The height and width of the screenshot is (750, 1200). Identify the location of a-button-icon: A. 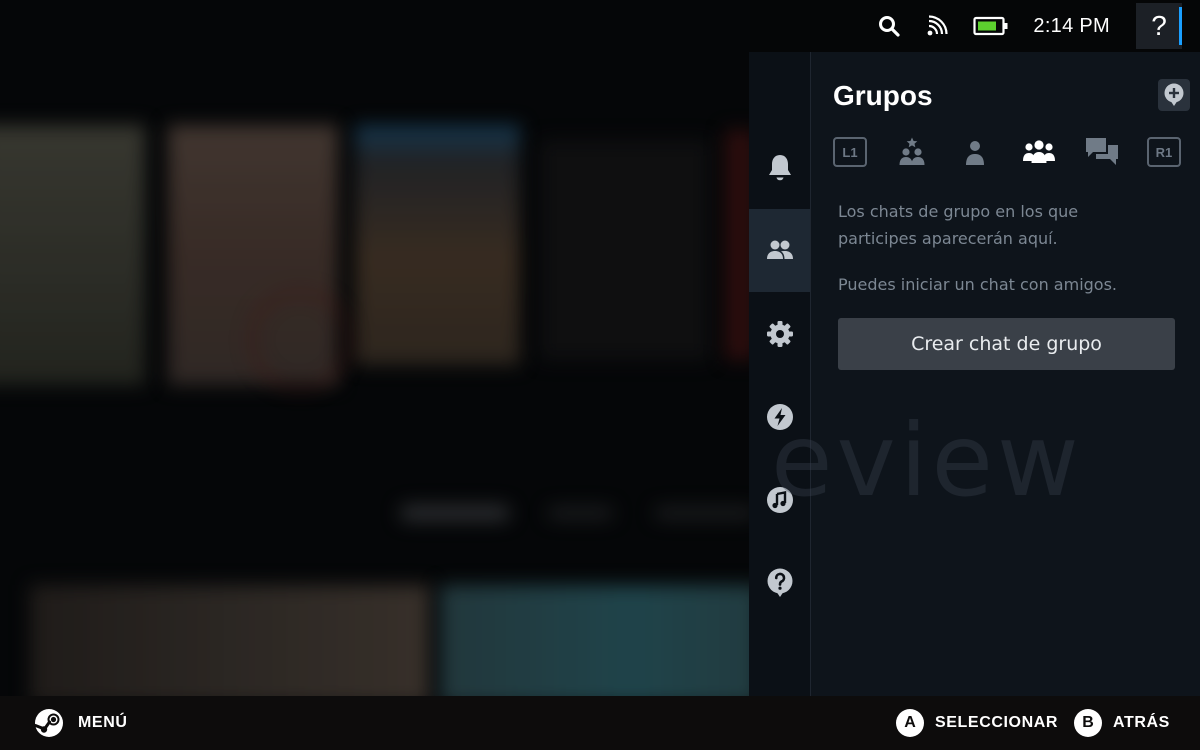
(910, 723).